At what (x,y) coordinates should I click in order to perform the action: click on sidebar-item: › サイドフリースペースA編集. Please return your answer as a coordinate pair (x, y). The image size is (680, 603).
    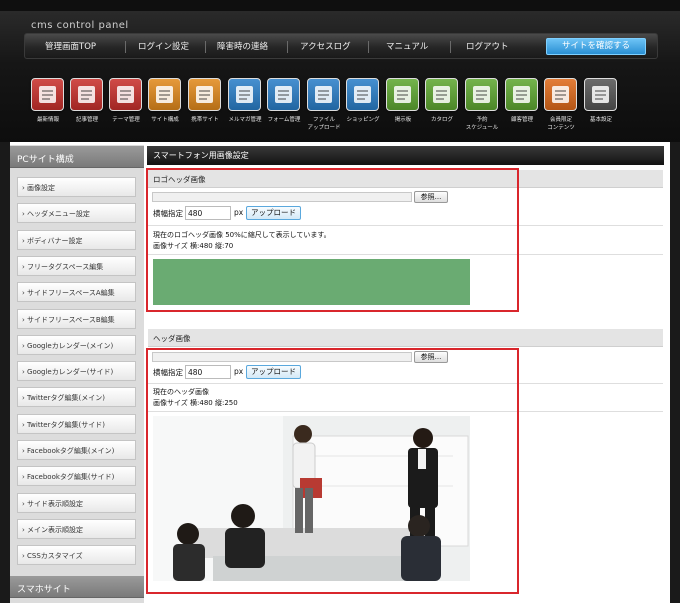
    Looking at the image, I should click on (76, 292).